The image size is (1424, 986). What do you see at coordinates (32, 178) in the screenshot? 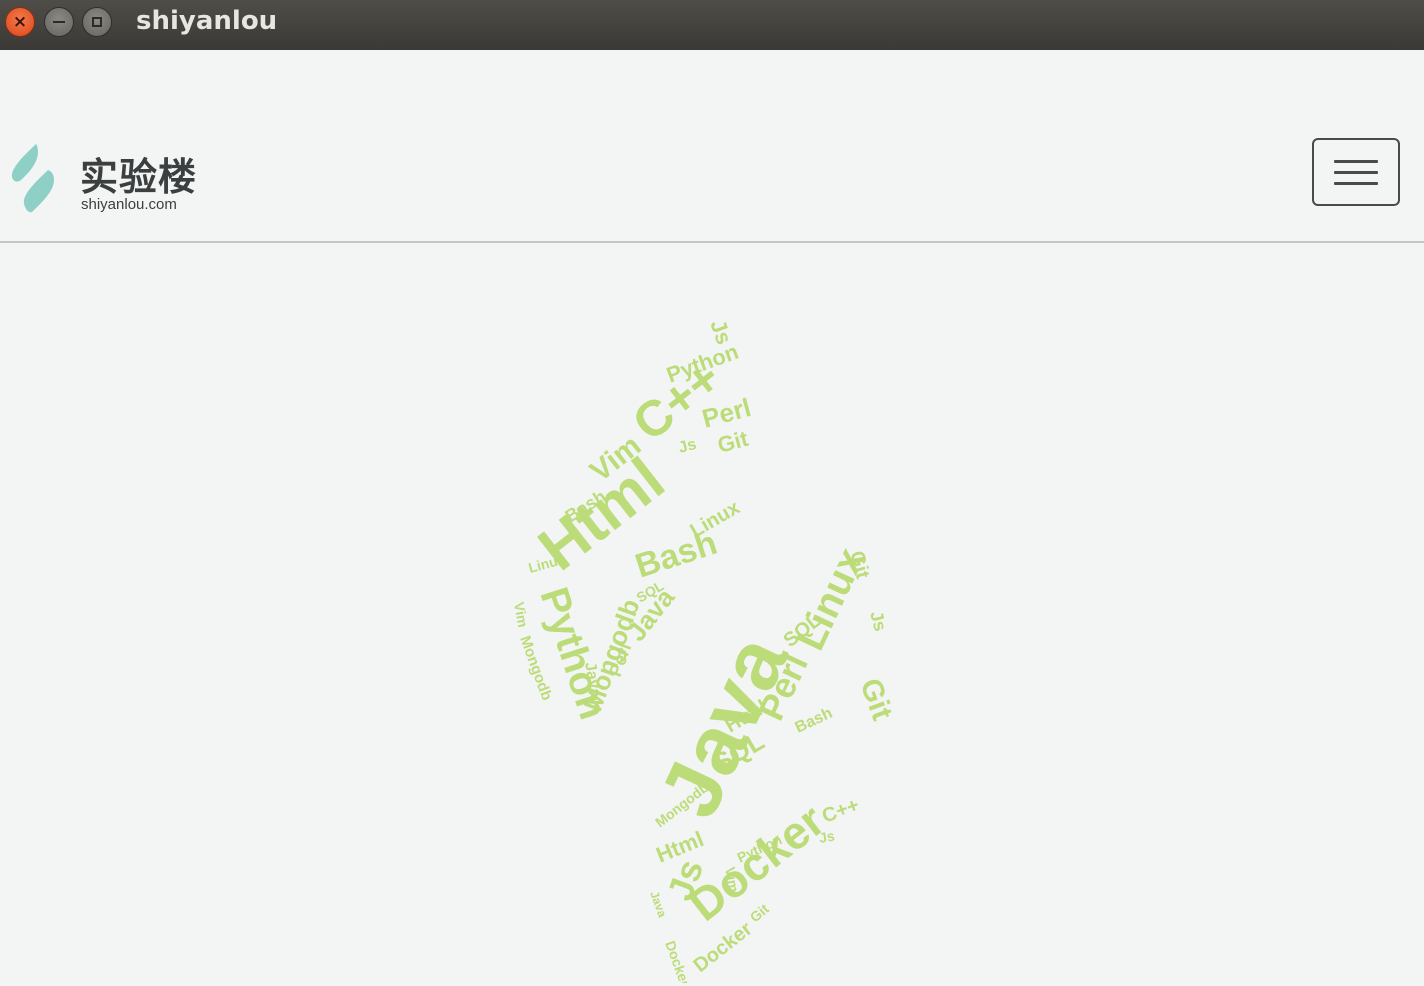
I see `shiyanlou-logo-icon` at bounding box center [32, 178].